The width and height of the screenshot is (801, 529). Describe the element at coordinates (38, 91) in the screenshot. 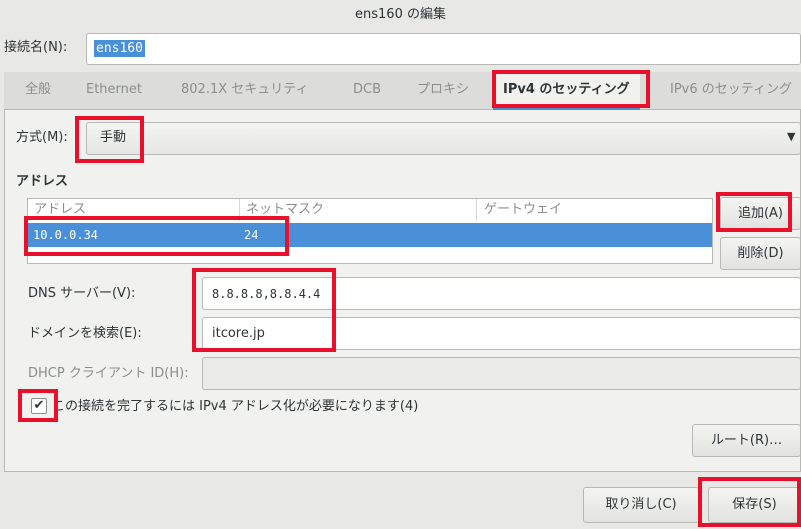

I see `tab-general: 全般` at that location.